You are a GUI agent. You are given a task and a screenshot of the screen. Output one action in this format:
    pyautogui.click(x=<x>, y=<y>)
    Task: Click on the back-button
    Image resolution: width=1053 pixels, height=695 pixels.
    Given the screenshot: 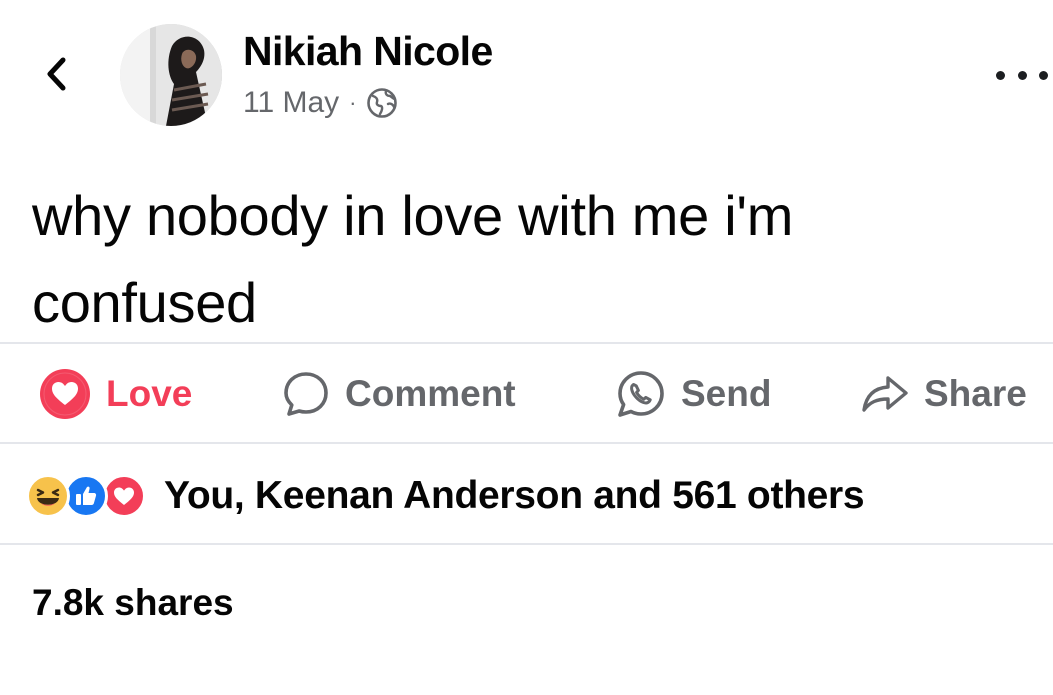 What is the action you would take?
    pyautogui.click(x=56, y=74)
    